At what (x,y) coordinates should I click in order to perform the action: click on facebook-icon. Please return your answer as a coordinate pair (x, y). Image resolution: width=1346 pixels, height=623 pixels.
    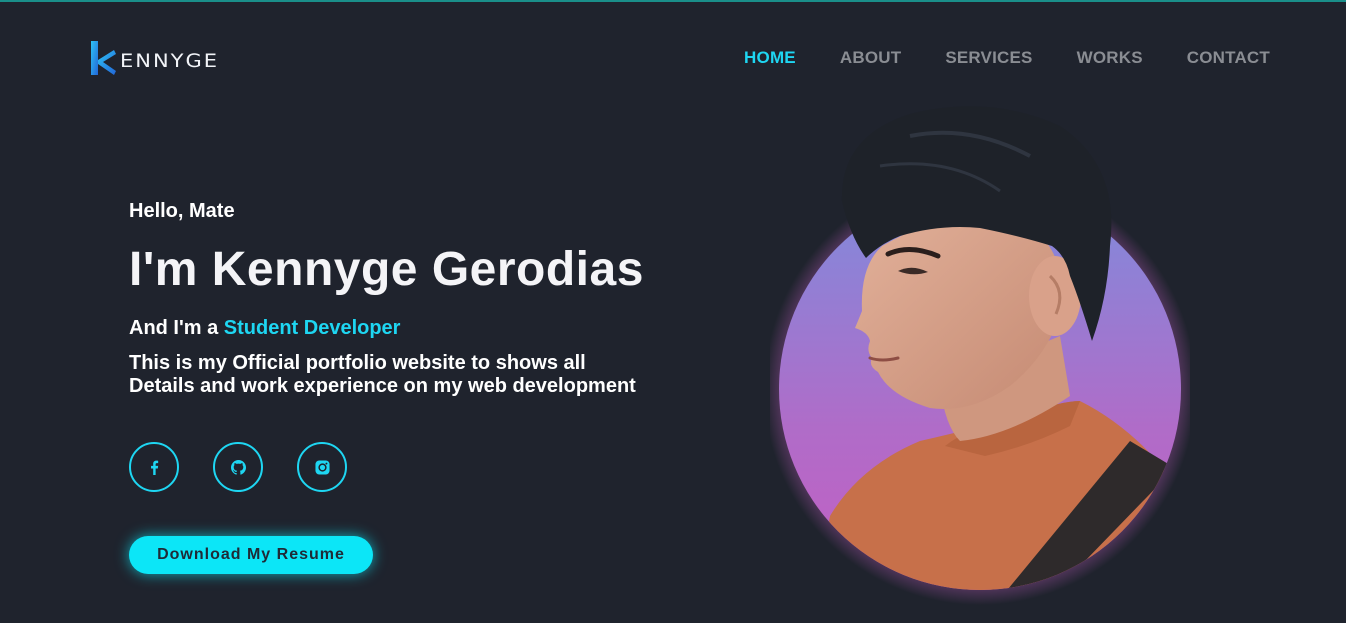
    Looking at the image, I should click on (154, 467).